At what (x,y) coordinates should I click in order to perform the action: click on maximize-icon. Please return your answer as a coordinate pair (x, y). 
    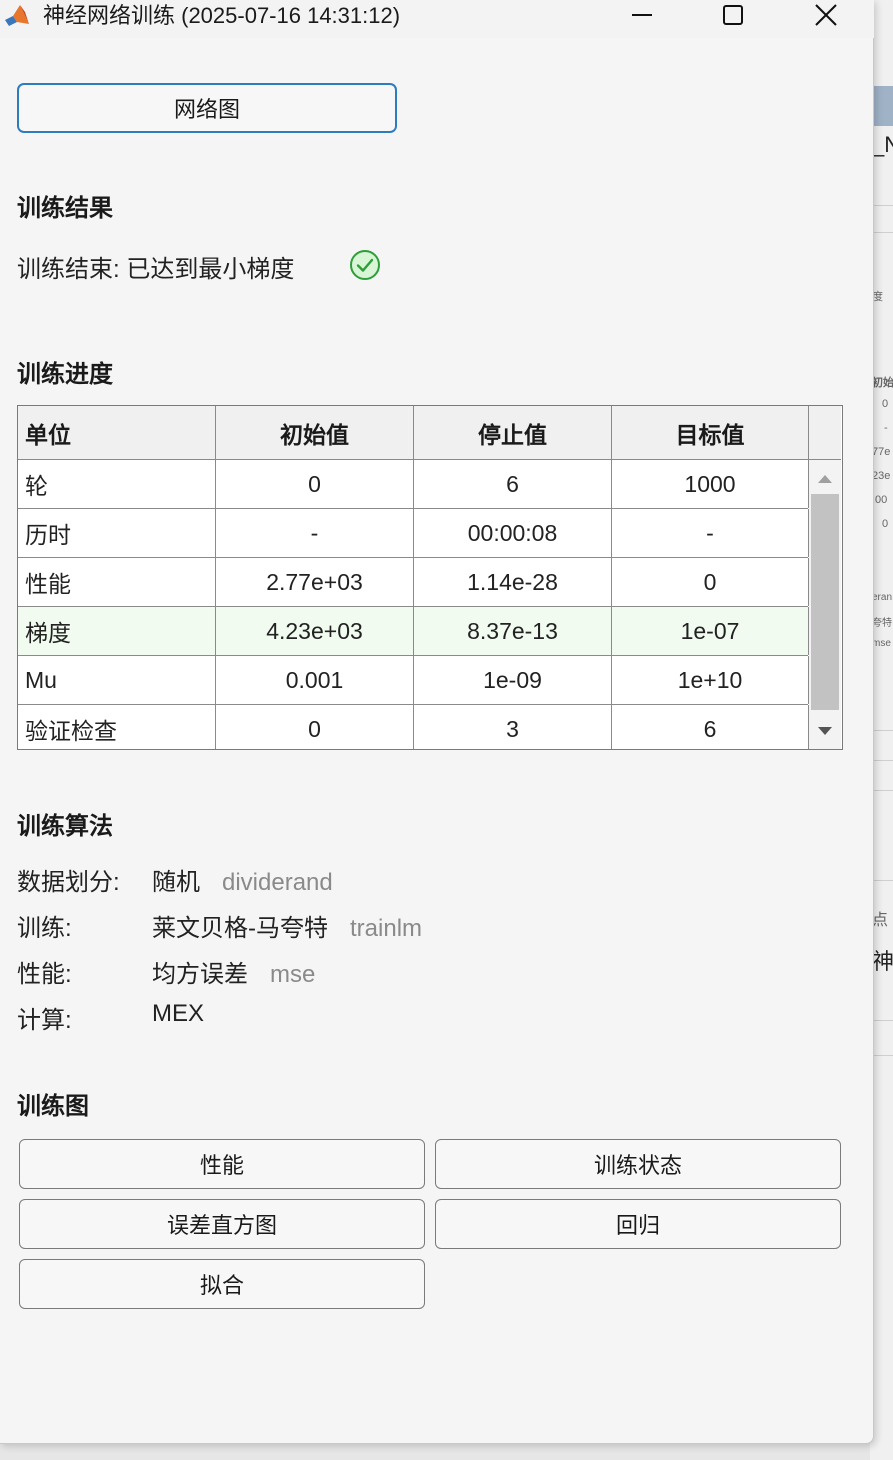
    Looking at the image, I should click on (733, 15).